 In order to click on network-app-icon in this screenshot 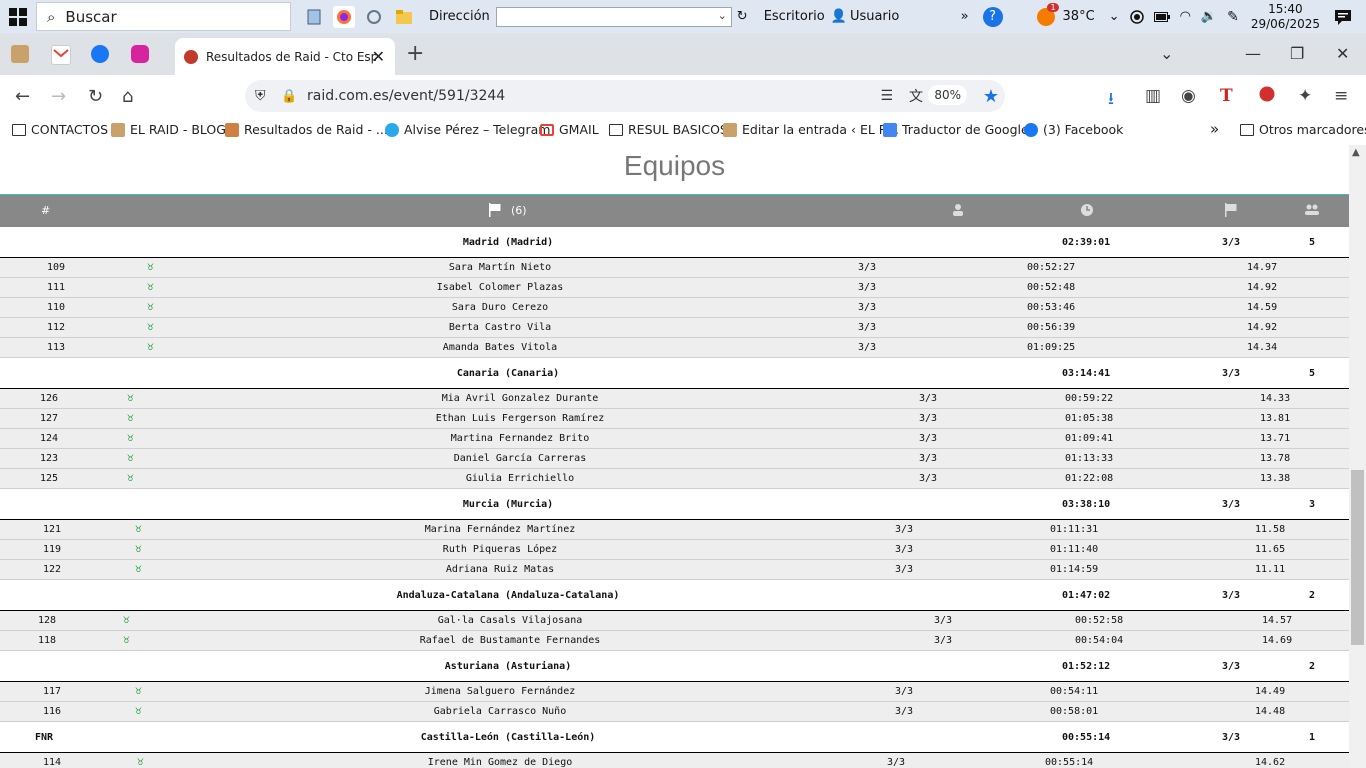, I will do `click(374, 17)`.